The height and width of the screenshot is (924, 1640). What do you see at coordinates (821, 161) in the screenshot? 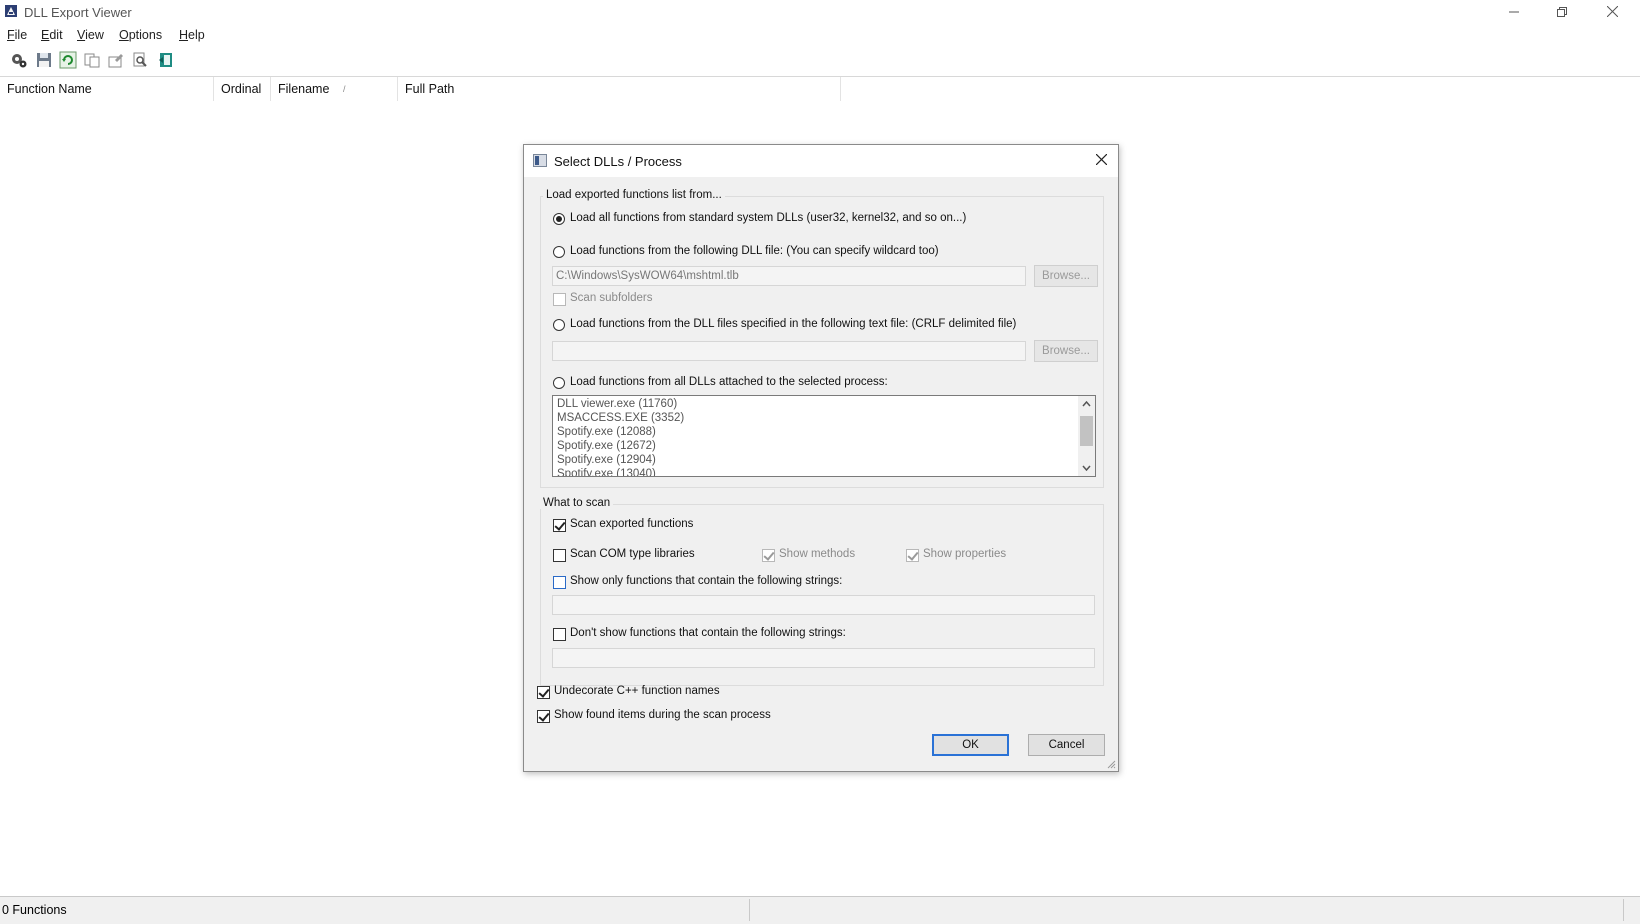
I see `dialog-title-bar: Select DLLs / Process` at bounding box center [821, 161].